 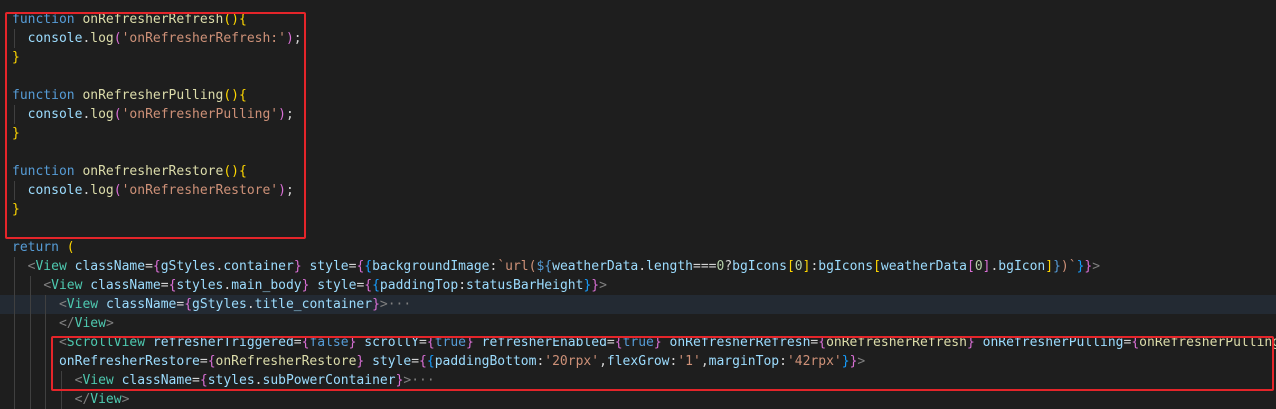 What do you see at coordinates (329, 342) in the screenshot?
I see `code-token: false` at bounding box center [329, 342].